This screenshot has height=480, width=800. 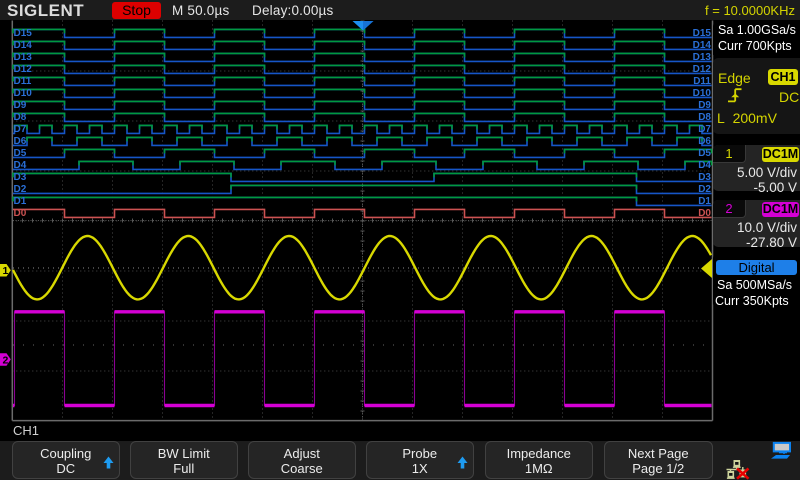 I want to click on svg-text: 1, so click(x=6, y=271).